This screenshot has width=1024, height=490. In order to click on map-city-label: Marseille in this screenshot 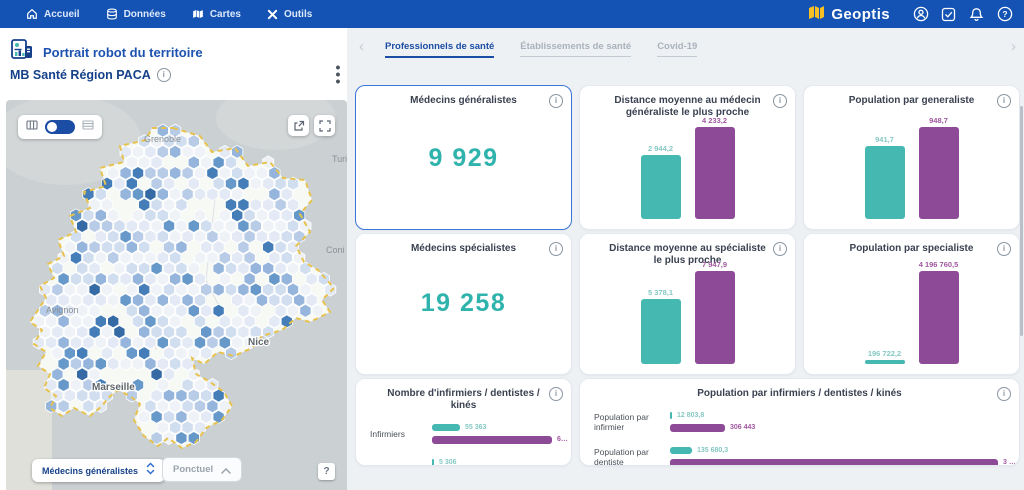, I will do `click(113, 387)`.